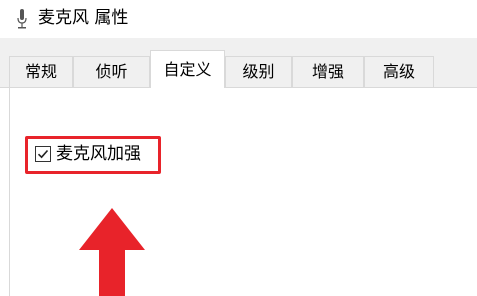 The image size is (477, 296). What do you see at coordinates (111, 71) in the screenshot?
I see `tab-listen: 侦听` at bounding box center [111, 71].